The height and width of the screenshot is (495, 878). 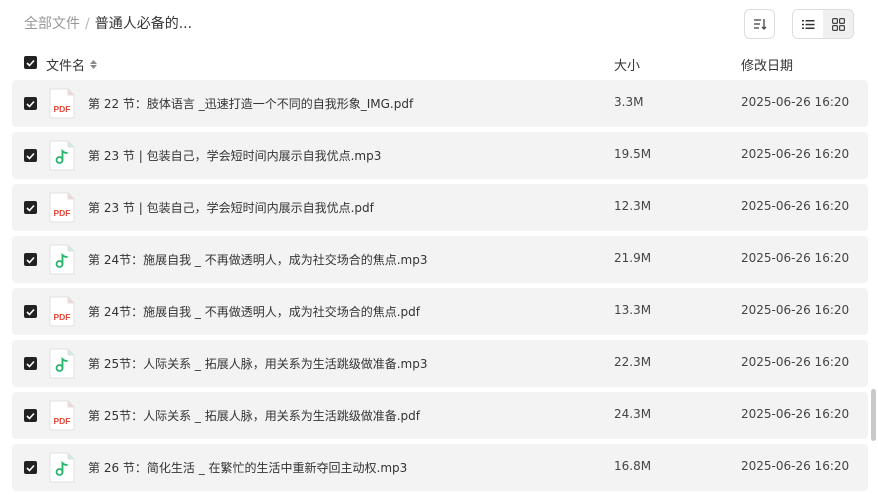 What do you see at coordinates (66, 66) in the screenshot?
I see `column-header-name-label: 文件名` at bounding box center [66, 66].